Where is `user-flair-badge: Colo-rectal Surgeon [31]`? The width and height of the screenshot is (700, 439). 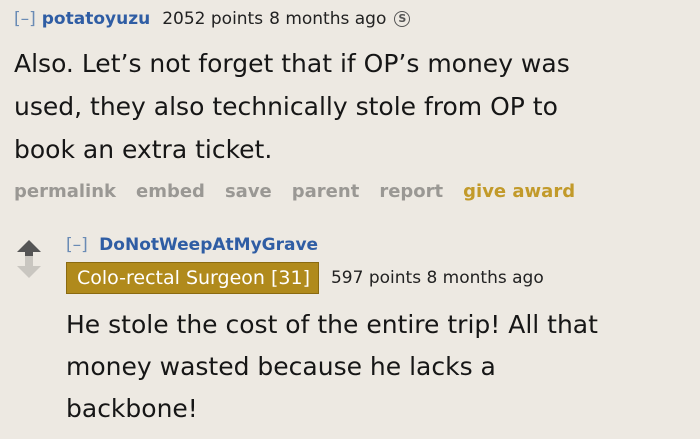
user-flair-badge: Colo-rectal Surgeon [31] is located at coordinates (192, 278).